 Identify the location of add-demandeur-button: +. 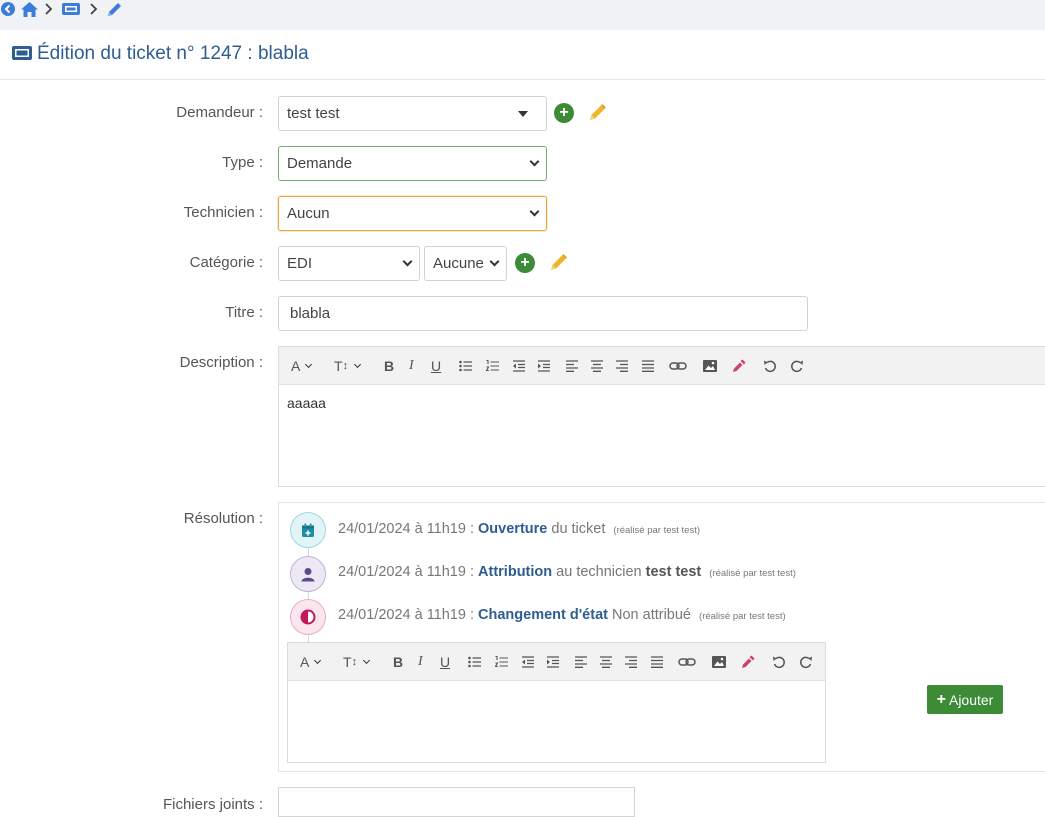
(564, 113).